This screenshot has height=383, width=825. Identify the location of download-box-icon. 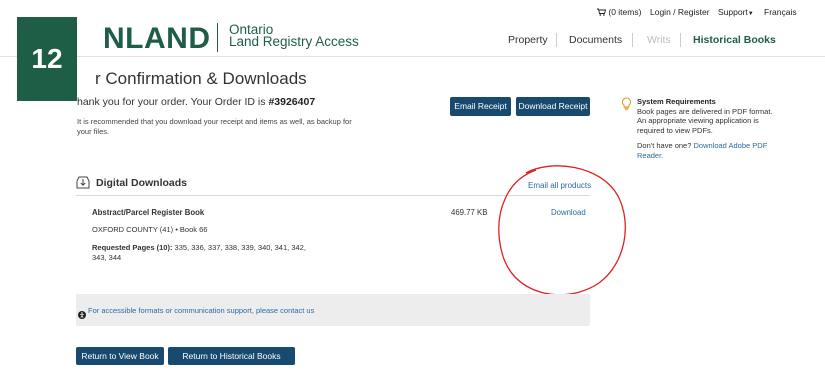
(83, 182).